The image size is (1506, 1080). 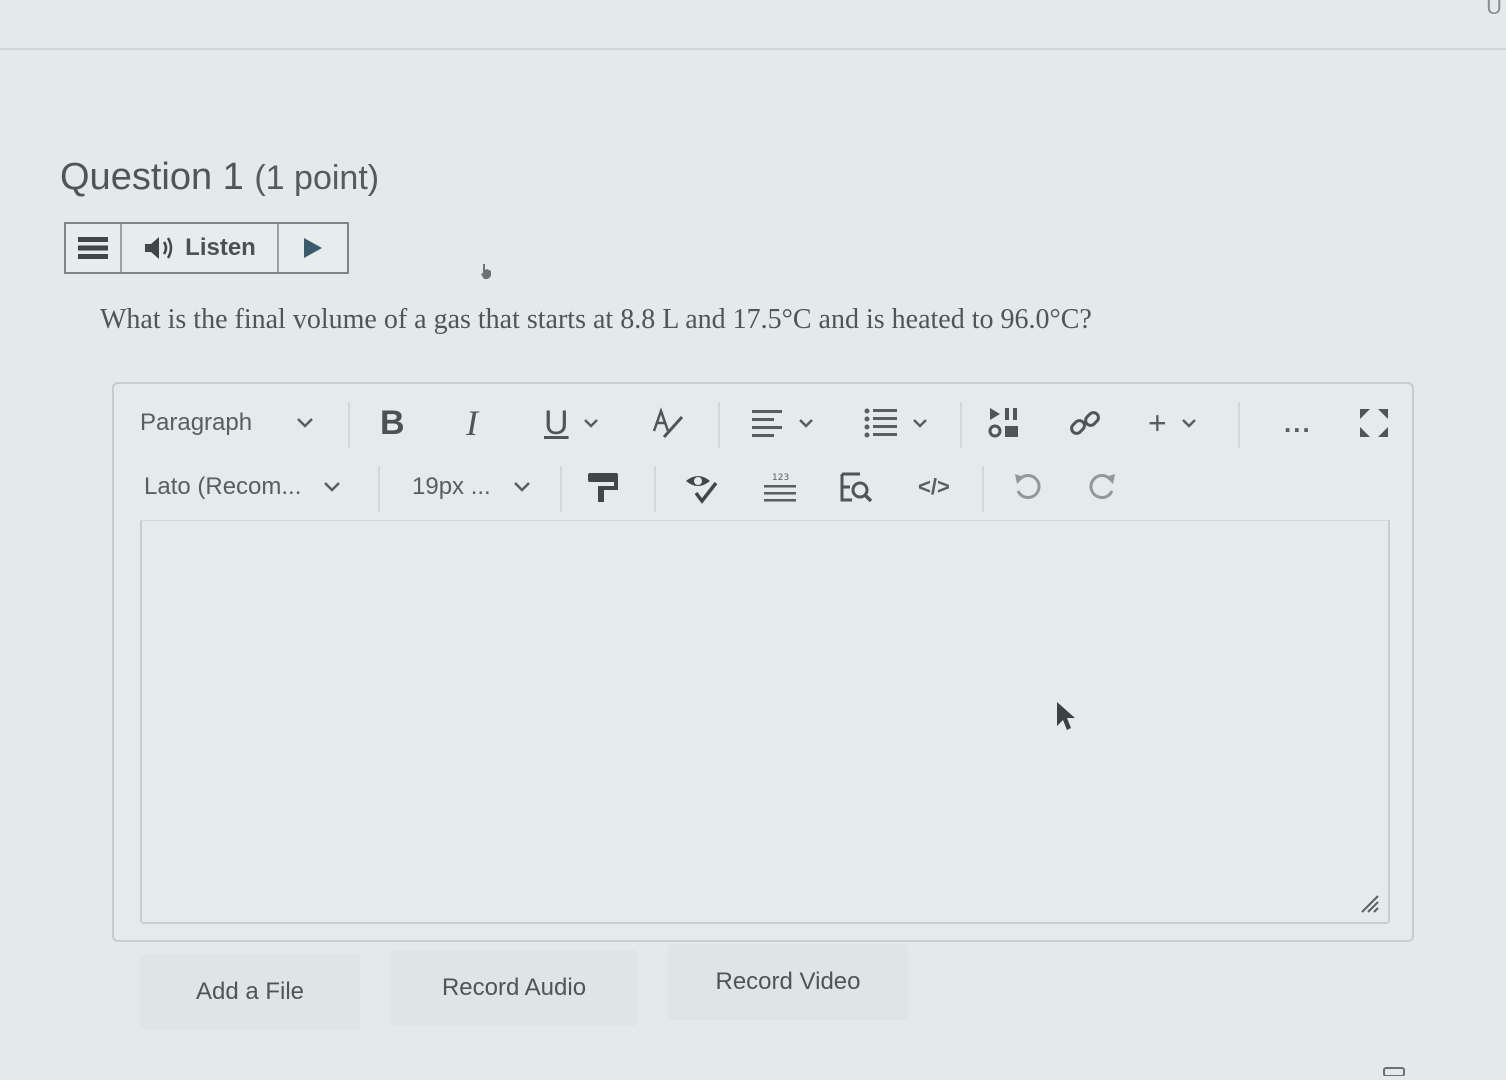 I want to click on mouse-cursor-icon, so click(x=1066, y=716).